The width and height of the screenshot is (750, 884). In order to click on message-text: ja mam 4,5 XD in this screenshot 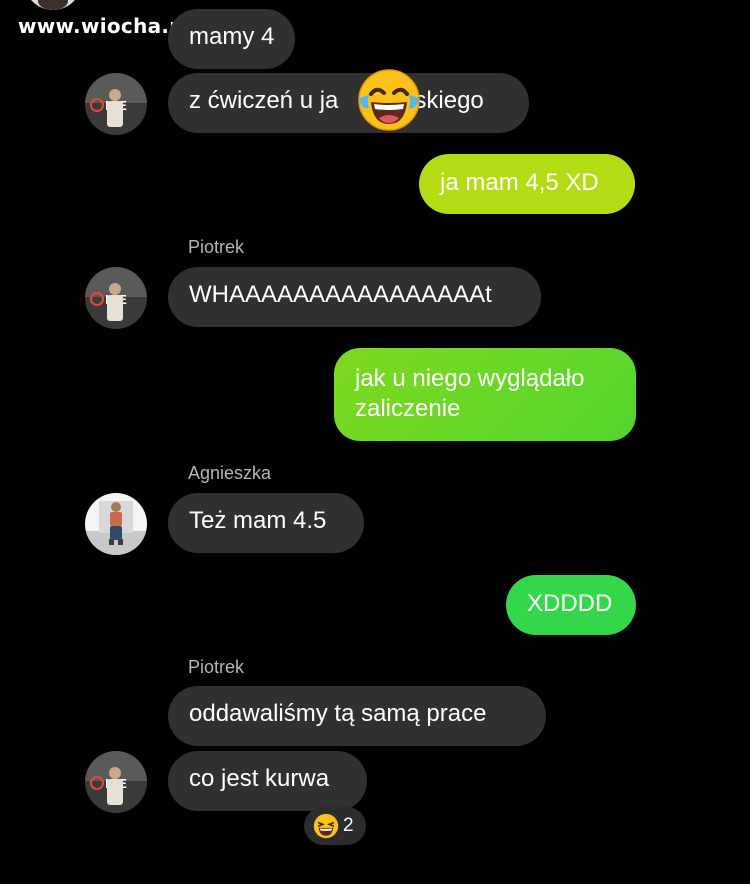, I will do `click(519, 182)`.